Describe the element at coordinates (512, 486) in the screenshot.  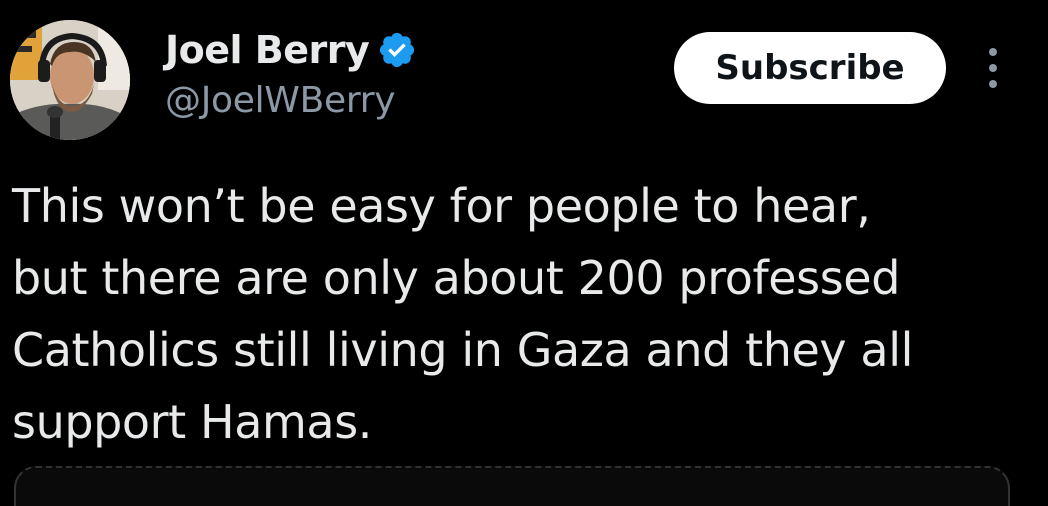
I see `quoted-post-card` at that location.